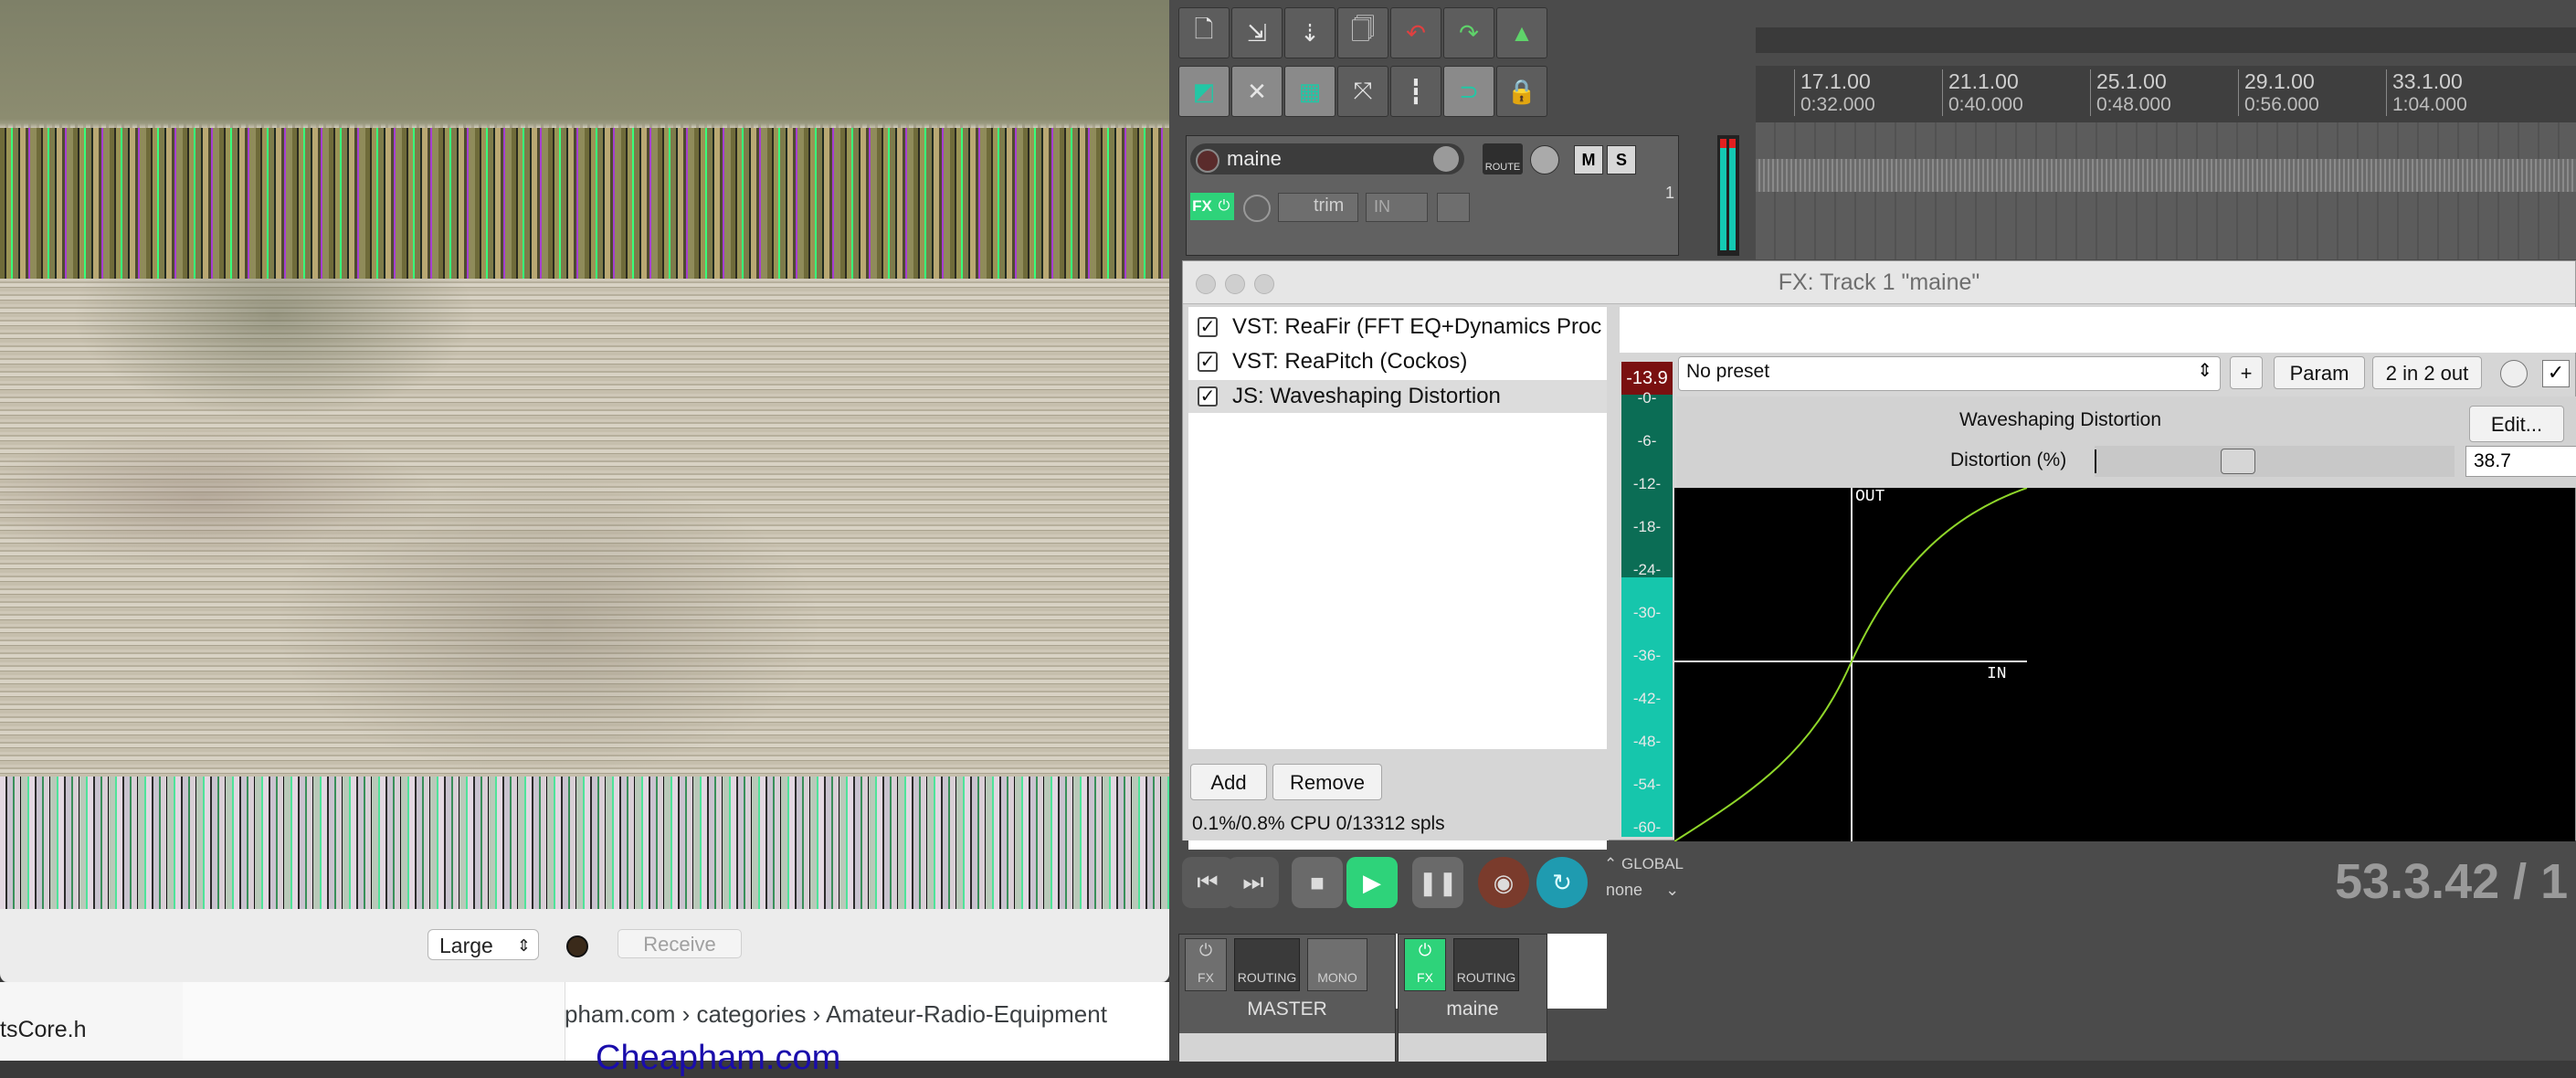  Describe the element at coordinates (1362, 91) in the screenshot. I see `envelope-points-icon: ⤧` at that location.